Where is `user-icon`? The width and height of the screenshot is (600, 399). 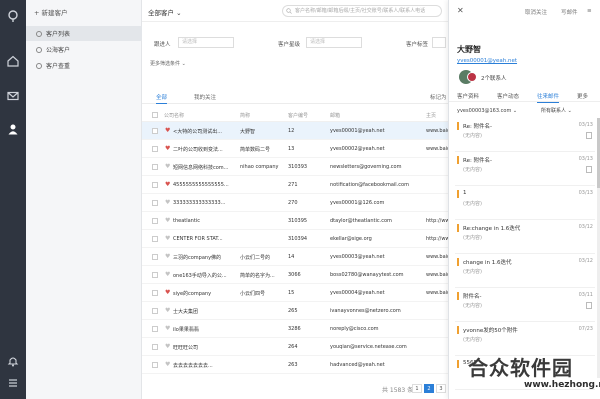
user-icon is located at coordinates (13, 129).